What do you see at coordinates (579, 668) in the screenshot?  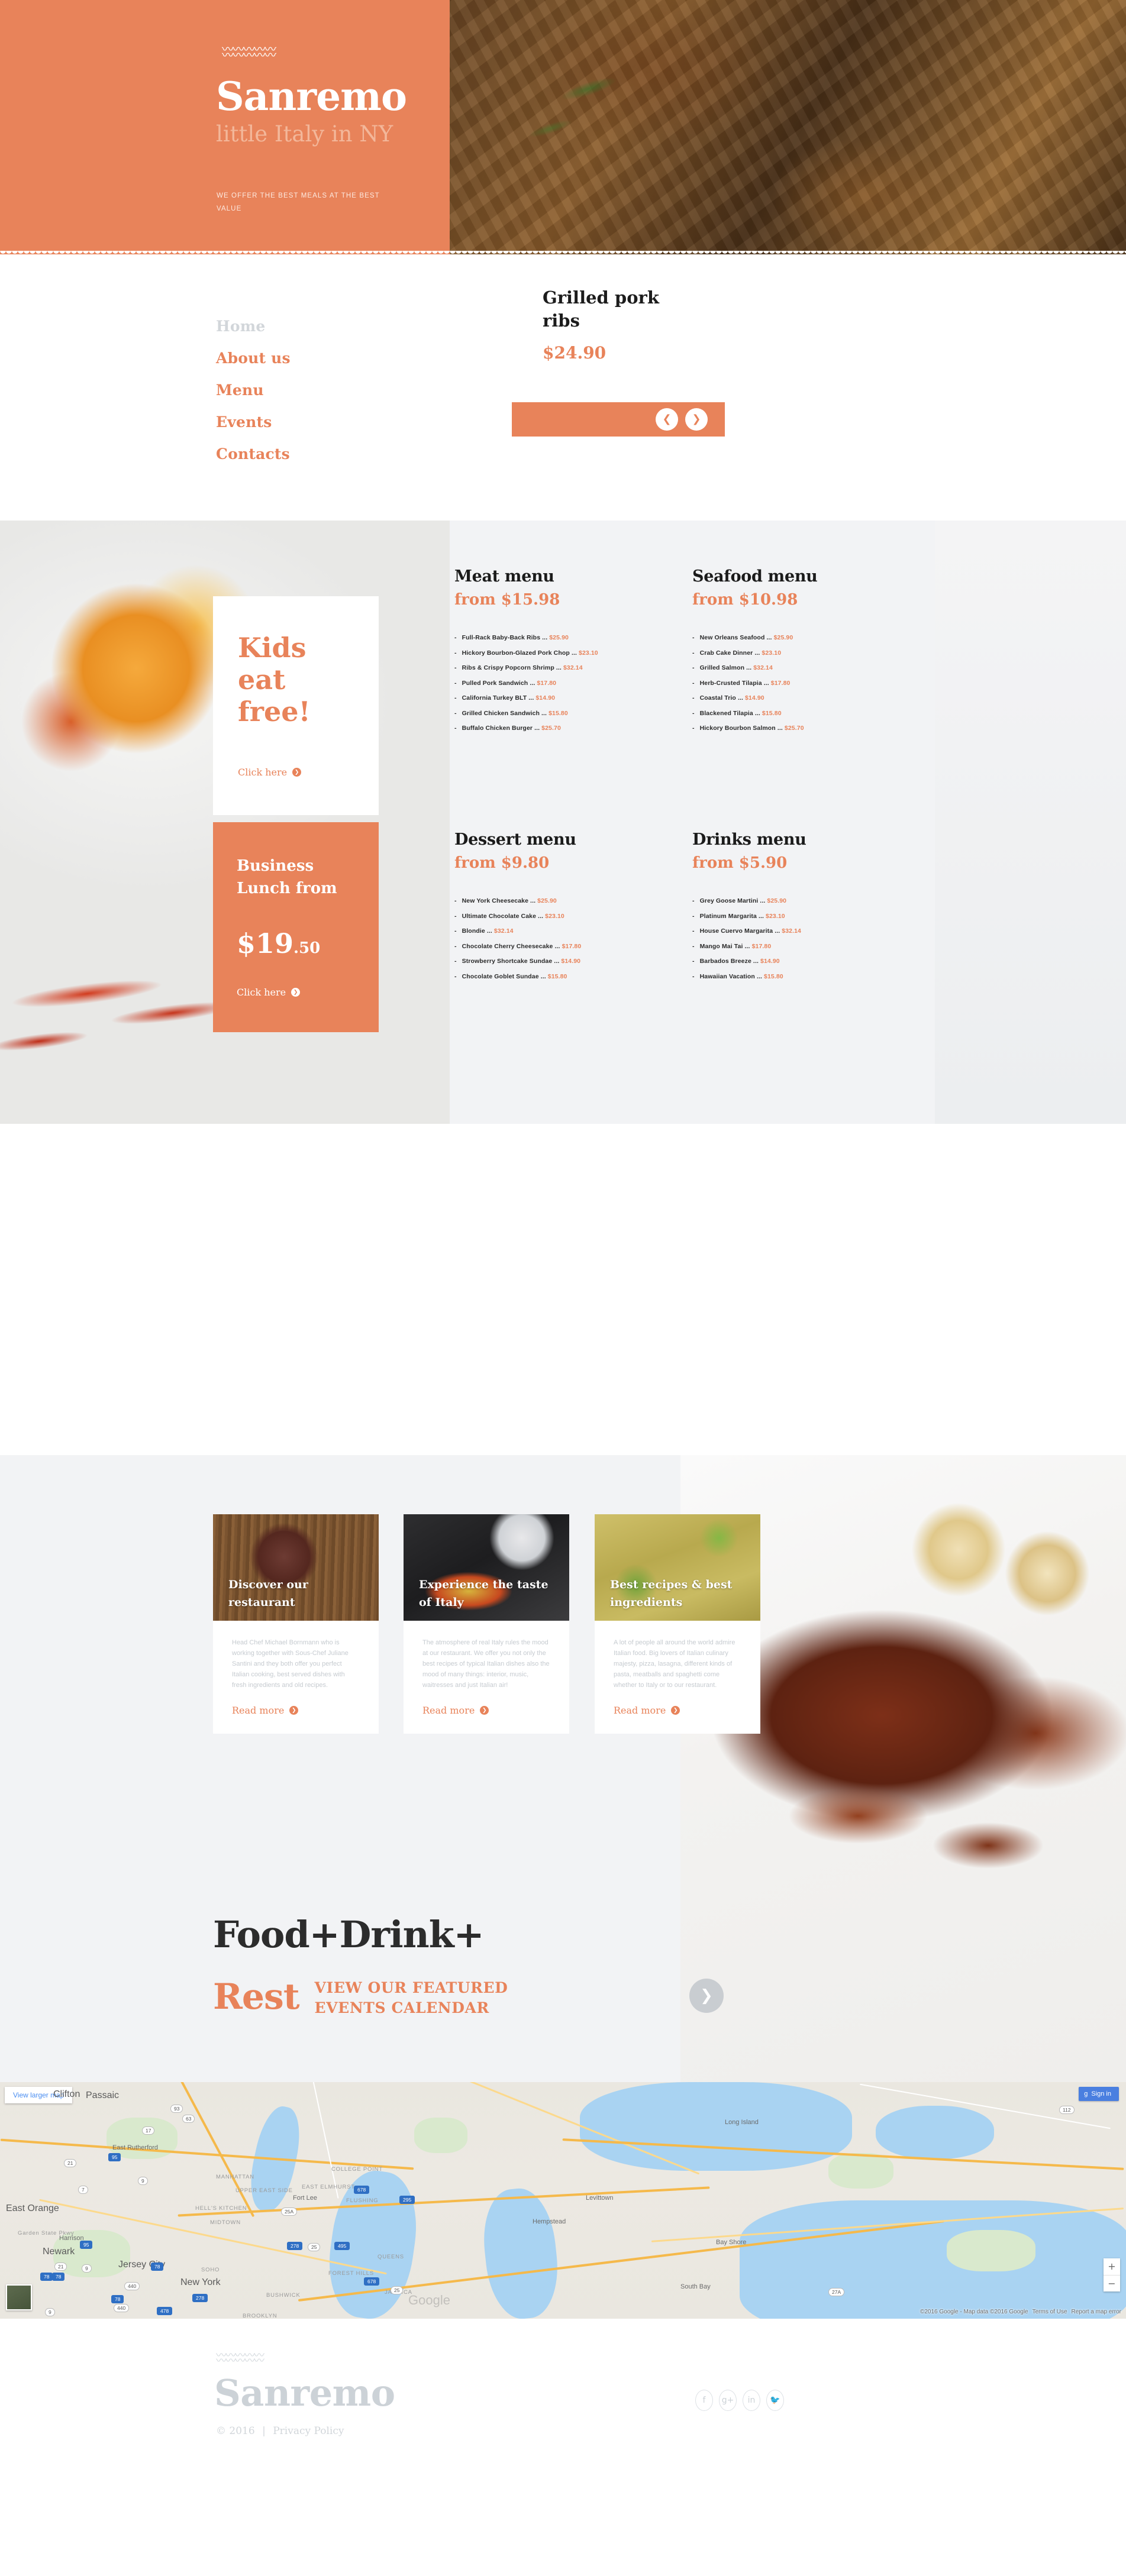 I see `menu-item: - Ribs & Crispy Popcorn Shrimp ... $32.14` at bounding box center [579, 668].